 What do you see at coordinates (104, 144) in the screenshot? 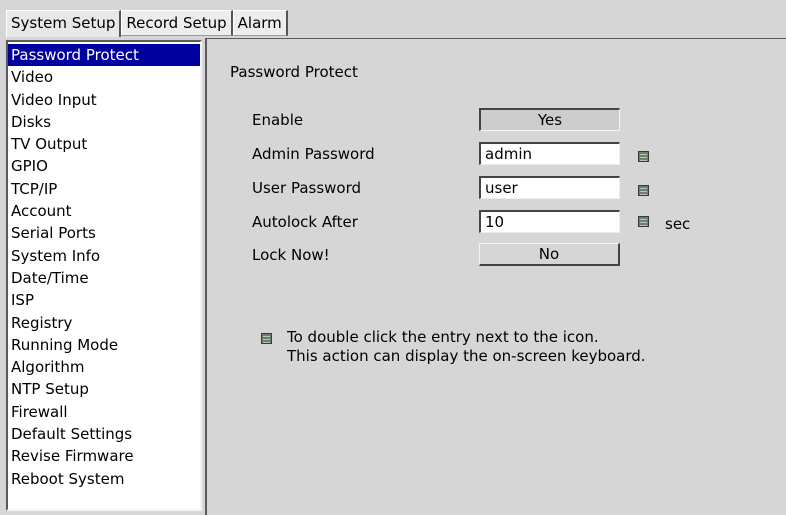
I see `sidebar-item-tv-output: TV Output` at bounding box center [104, 144].